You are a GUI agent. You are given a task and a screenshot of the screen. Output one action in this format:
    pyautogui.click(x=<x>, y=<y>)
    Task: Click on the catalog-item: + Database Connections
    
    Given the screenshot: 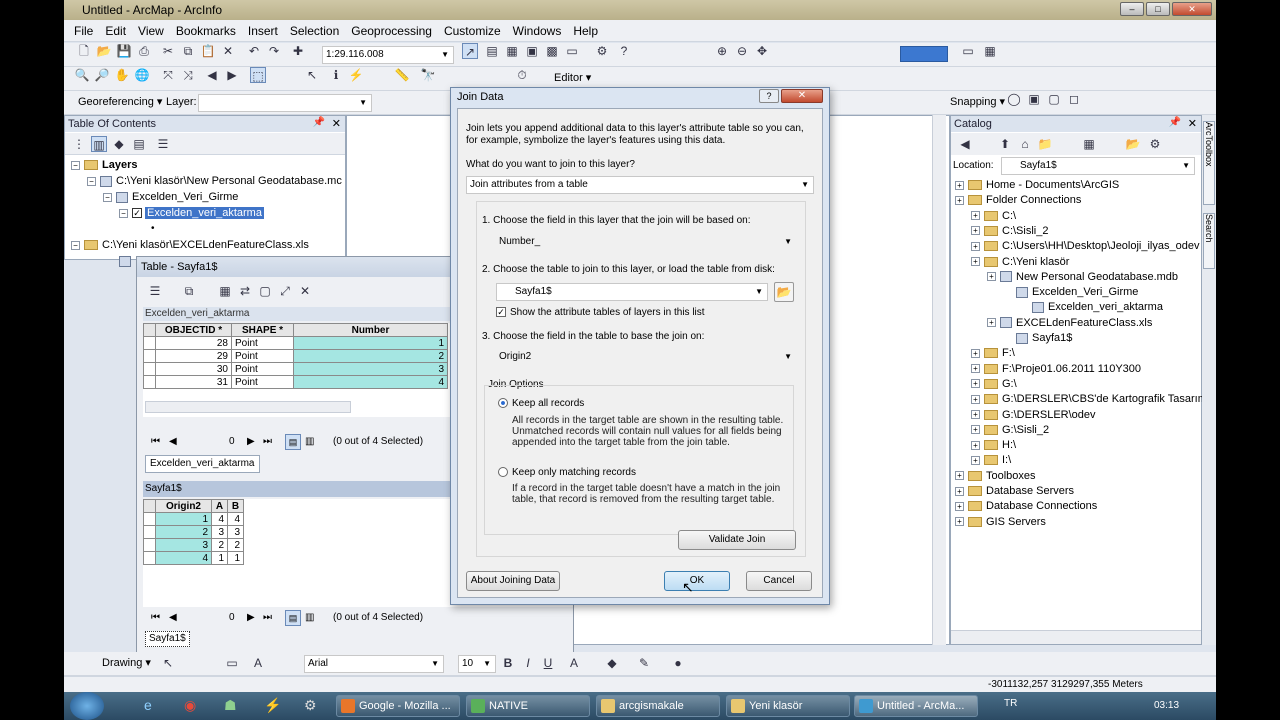 What is the action you would take?
    pyautogui.click(x=1026, y=506)
    